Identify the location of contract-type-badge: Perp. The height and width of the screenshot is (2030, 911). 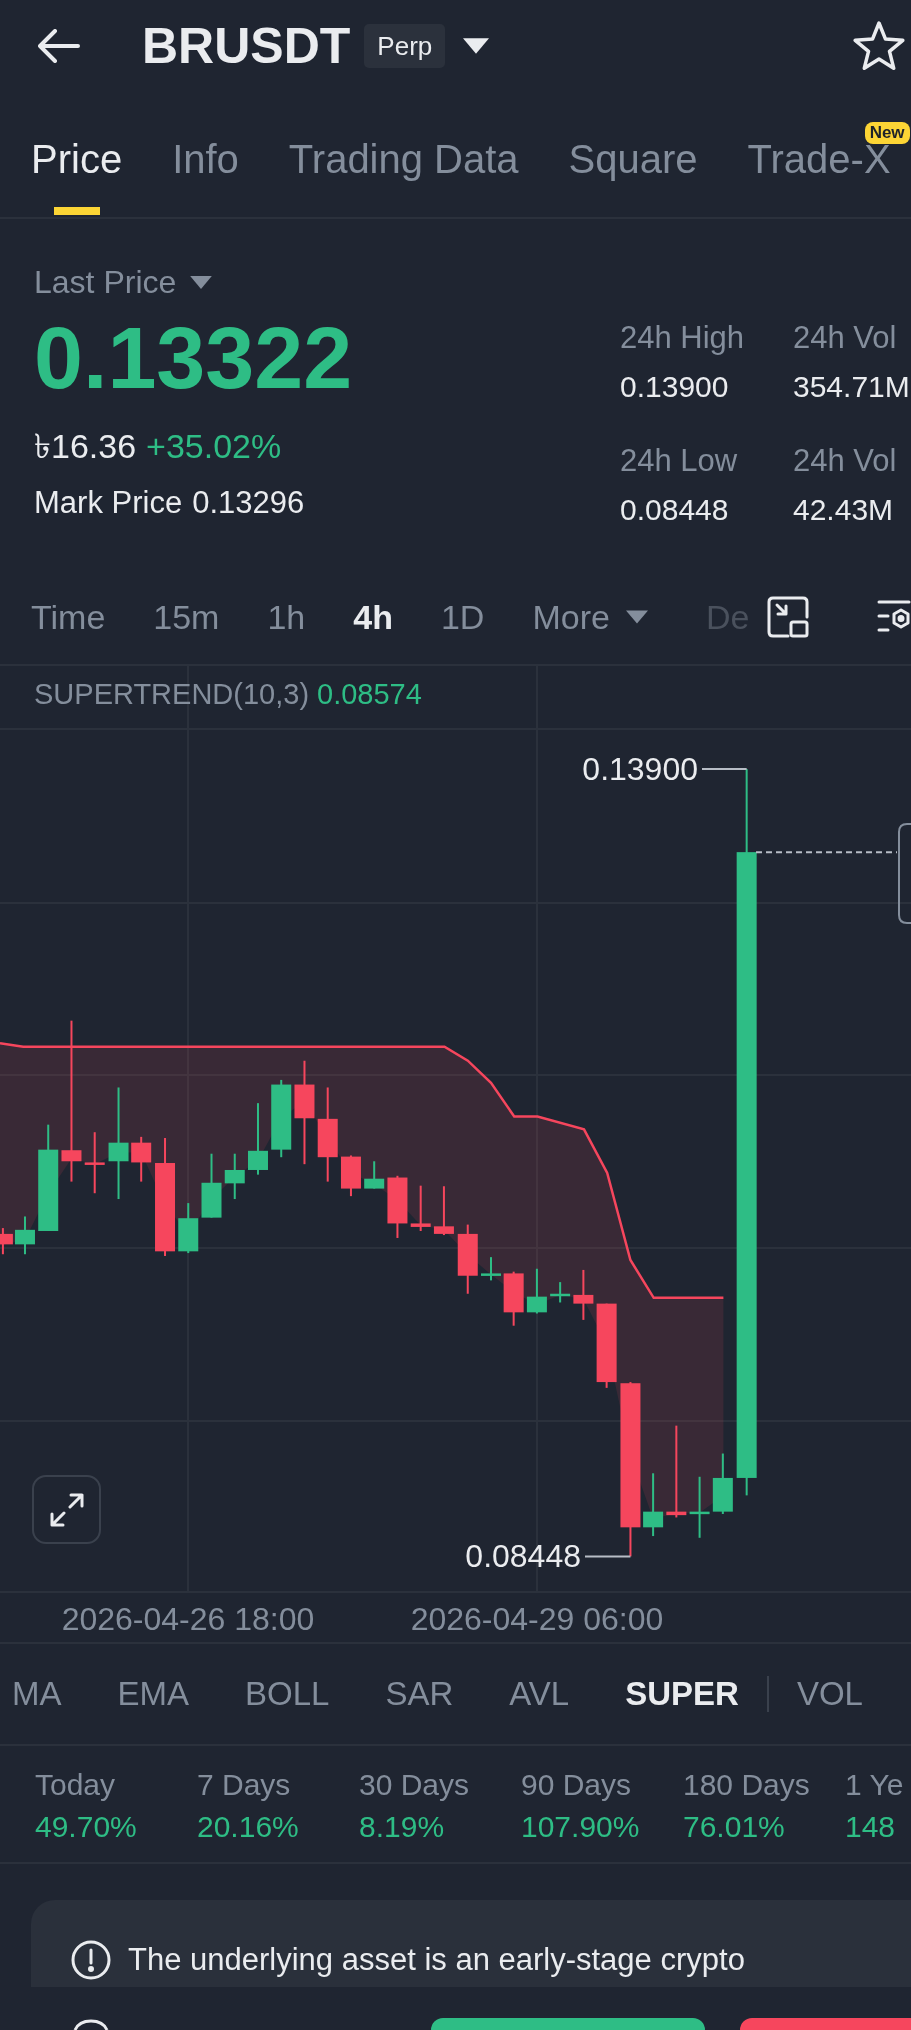
(405, 46).